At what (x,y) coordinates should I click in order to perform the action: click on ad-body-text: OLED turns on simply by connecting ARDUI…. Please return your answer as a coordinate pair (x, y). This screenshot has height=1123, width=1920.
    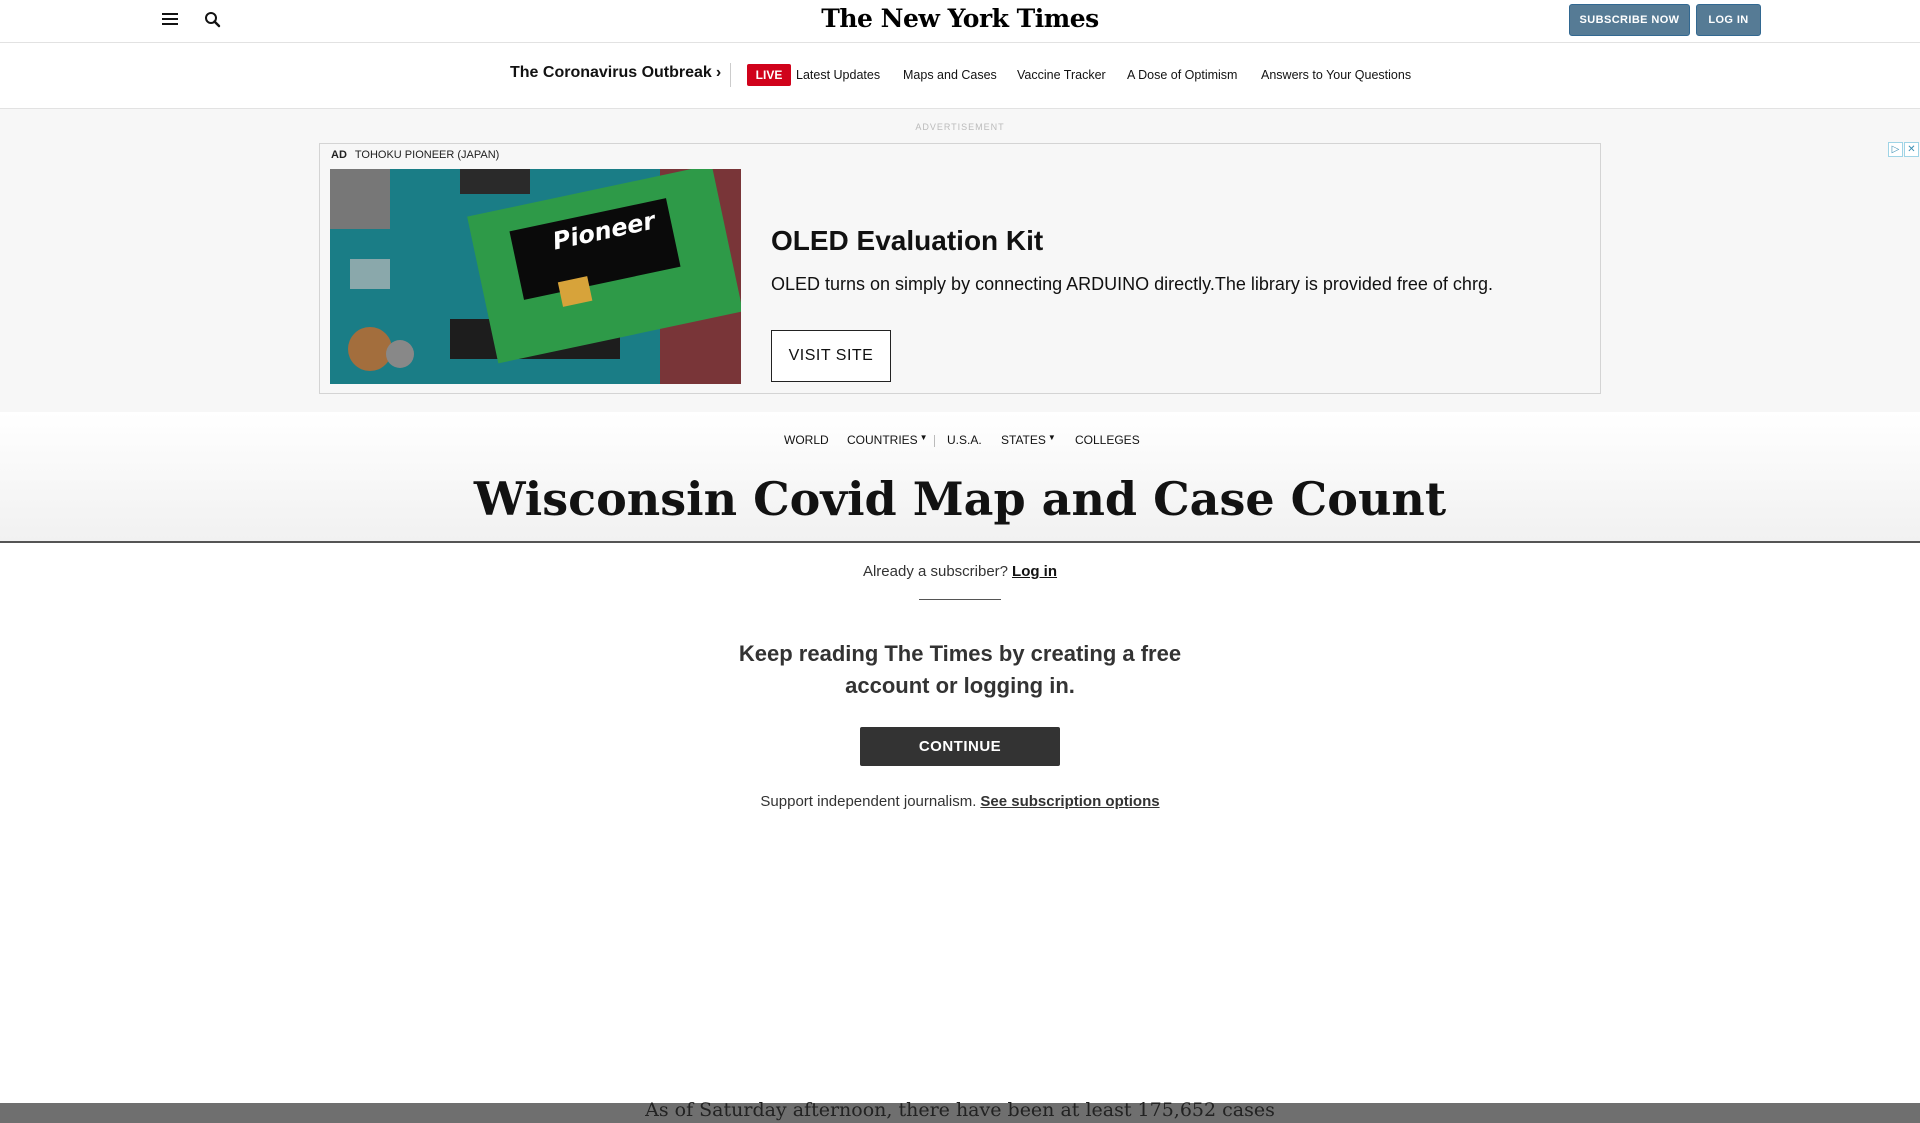
    Looking at the image, I should click on (1132, 284).